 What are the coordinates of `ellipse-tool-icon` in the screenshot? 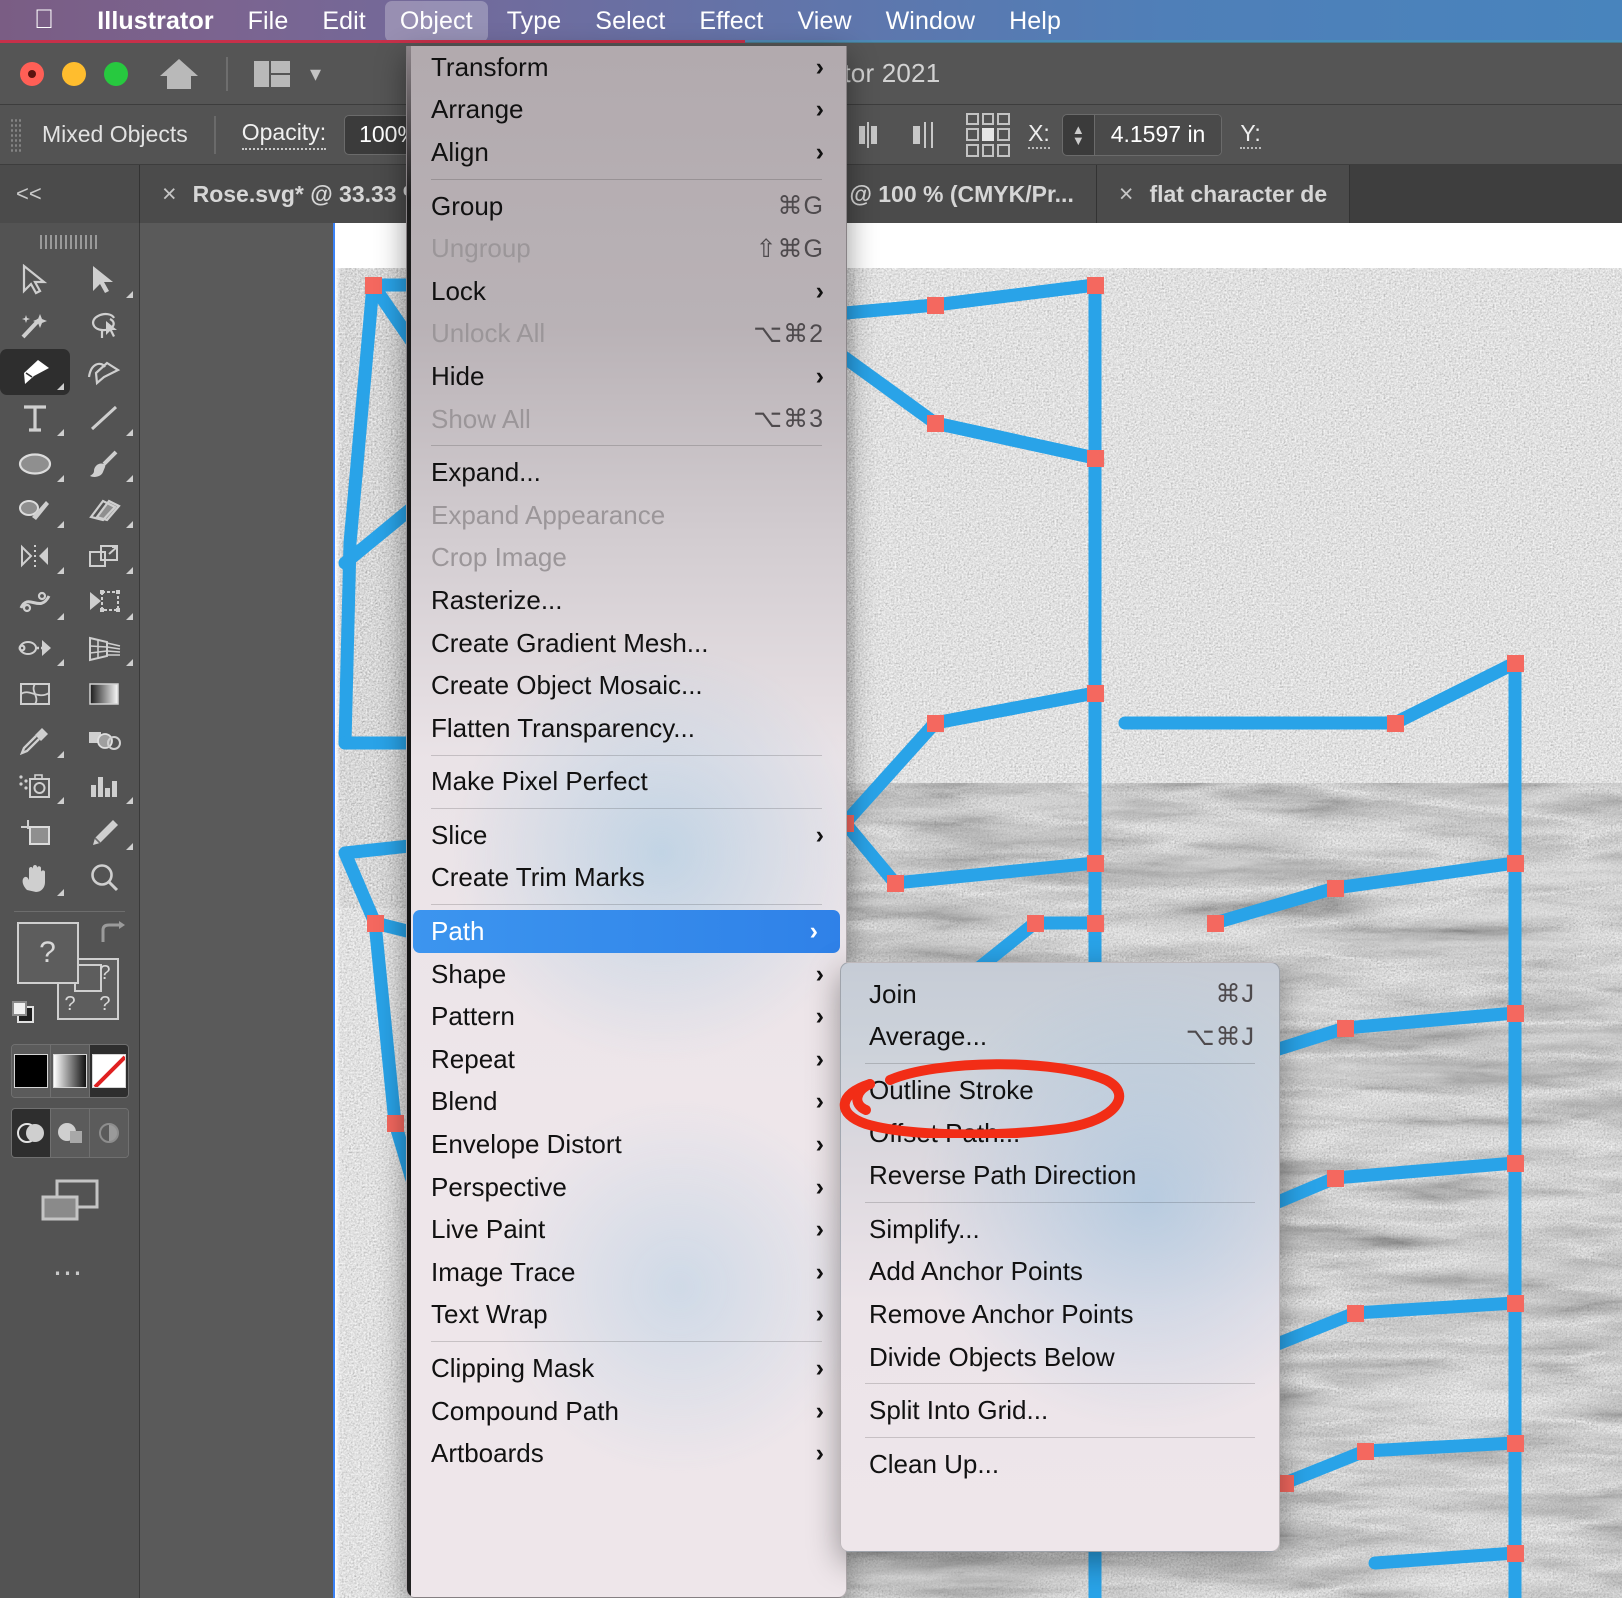 It's located at (35, 464).